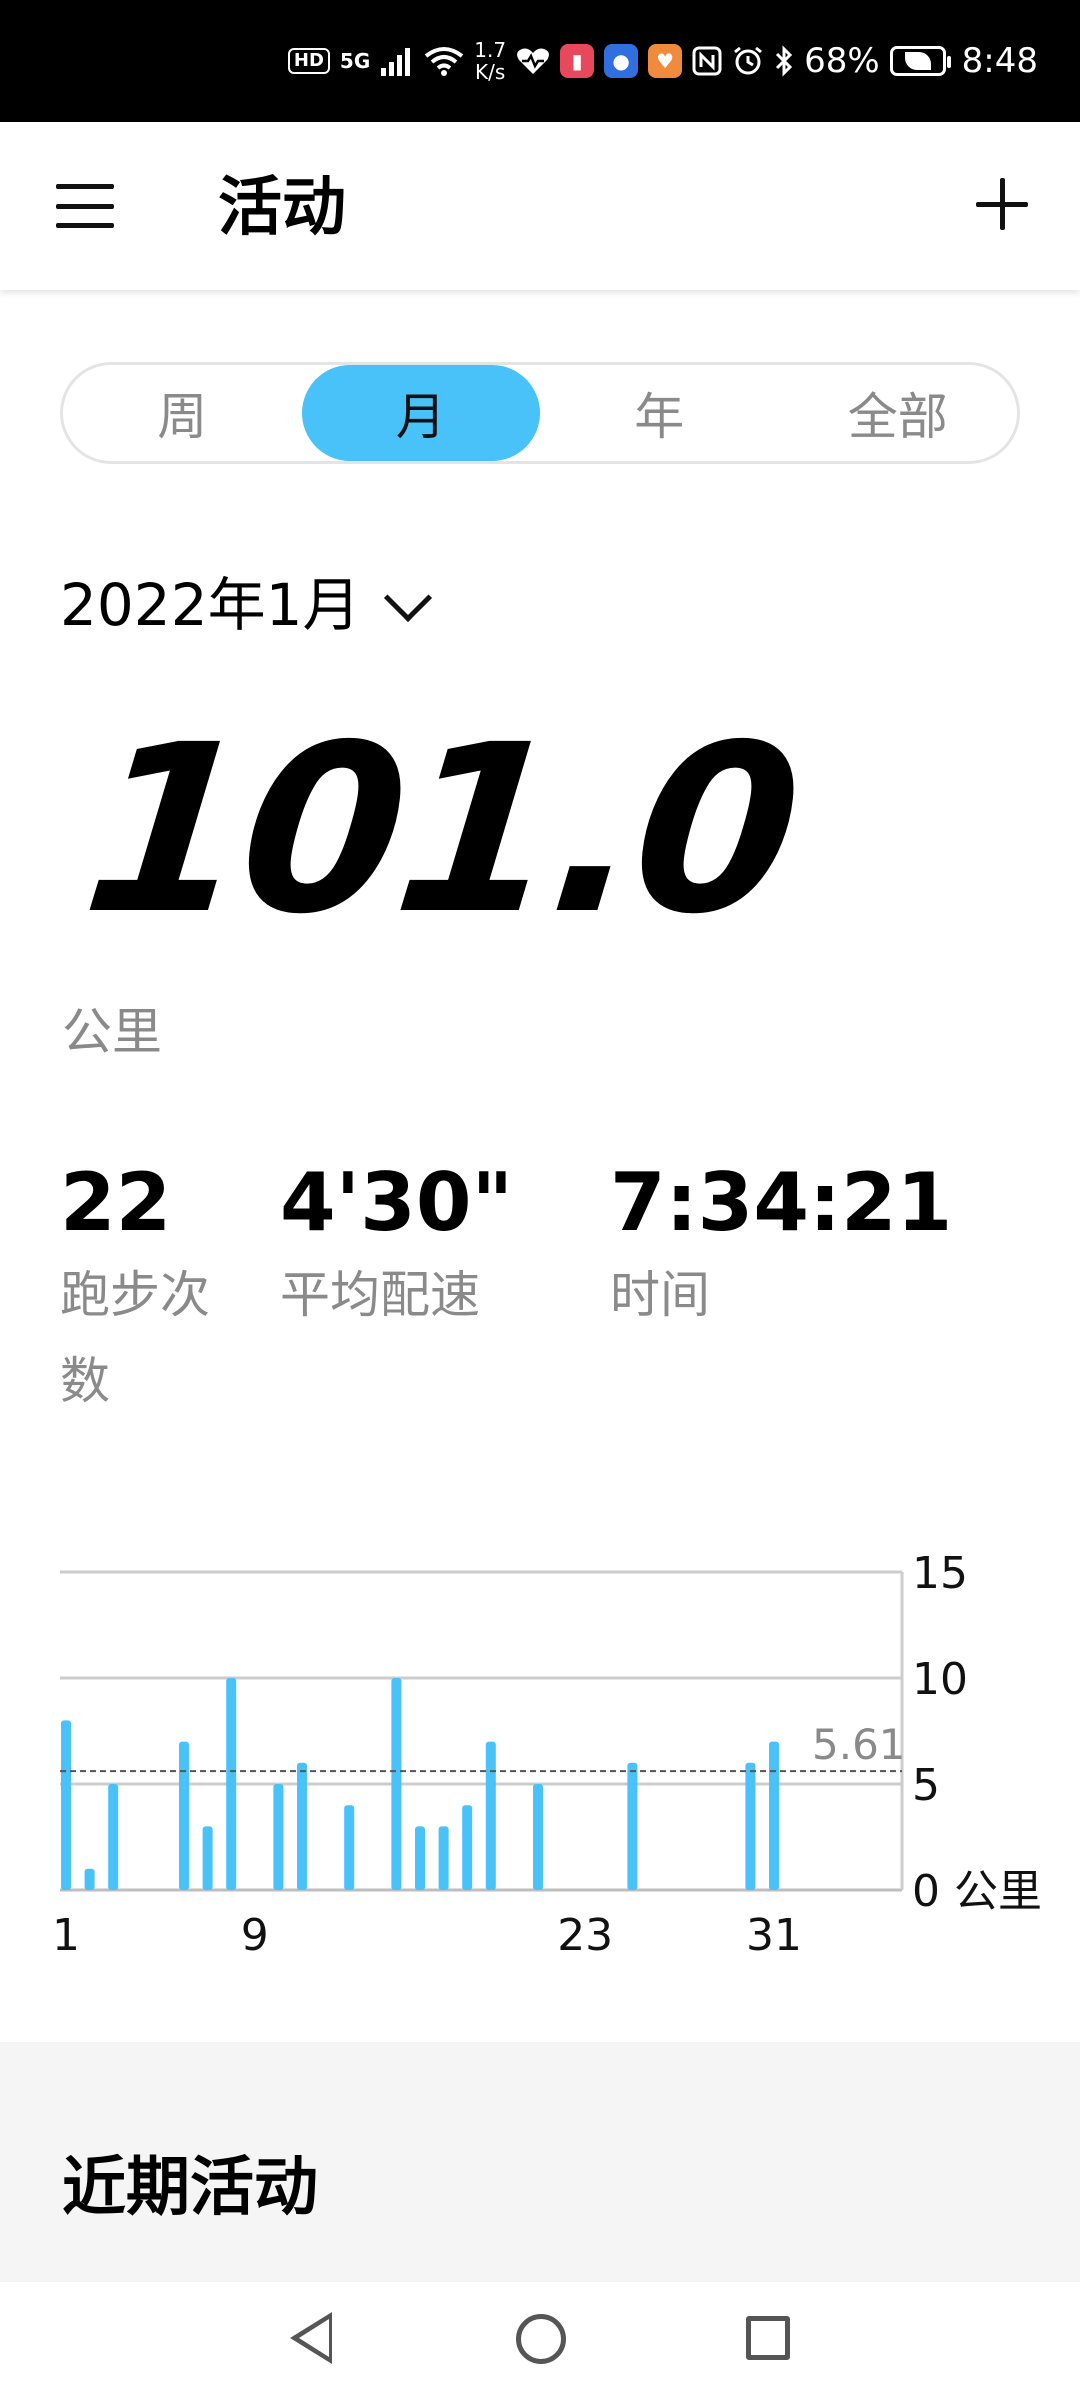  I want to click on stat-value: 4'30", so click(397, 1202).